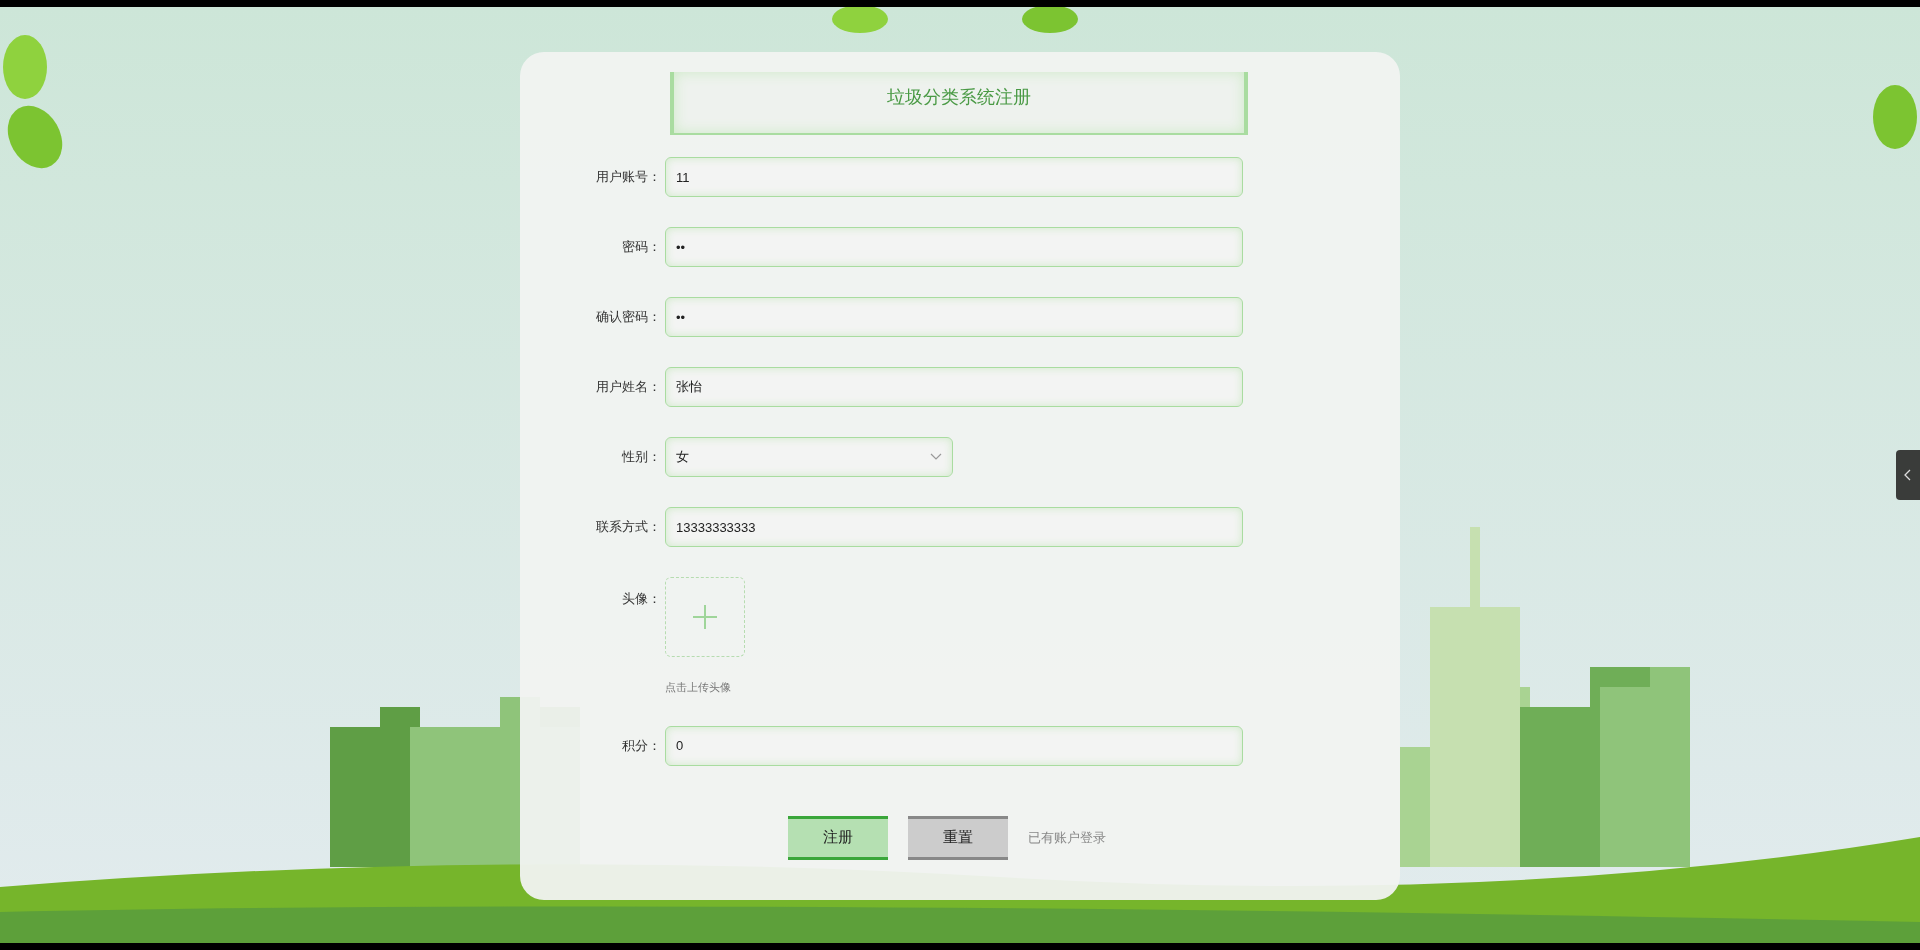 The height and width of the screenshot is (950, 1920). Describe the element at coordinates (698, 687) in the screenshot. I see `upload-hint: 点击上传头像` at that location.